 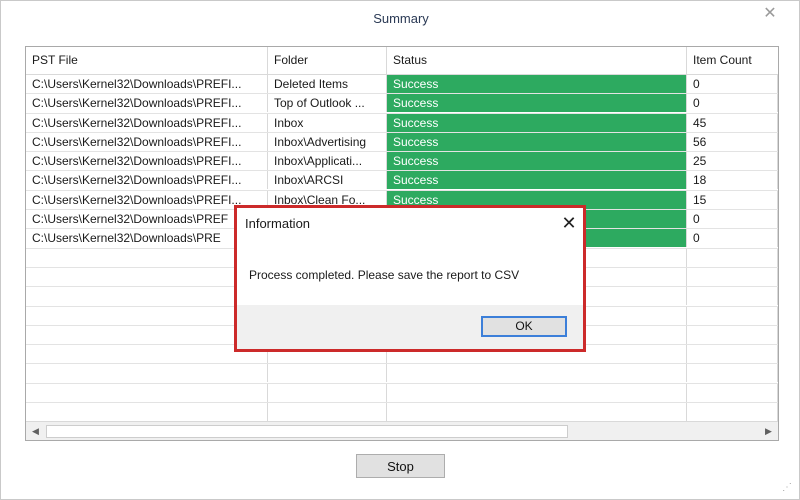 What do you see at coordinates (732, 161) in the screenshot?
I see `cell-item-count: 25` at bounding box center [732, 161].